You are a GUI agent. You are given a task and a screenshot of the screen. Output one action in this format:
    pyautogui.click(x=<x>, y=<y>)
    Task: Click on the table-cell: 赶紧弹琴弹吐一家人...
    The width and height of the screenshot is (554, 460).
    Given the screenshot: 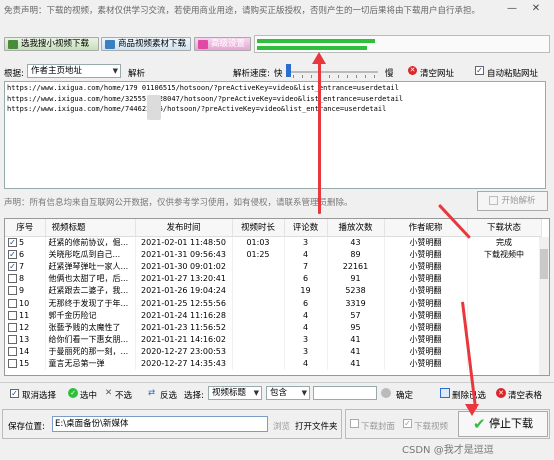 What is the action you would take?
    pyautogui.click(x=90, y=266)
    